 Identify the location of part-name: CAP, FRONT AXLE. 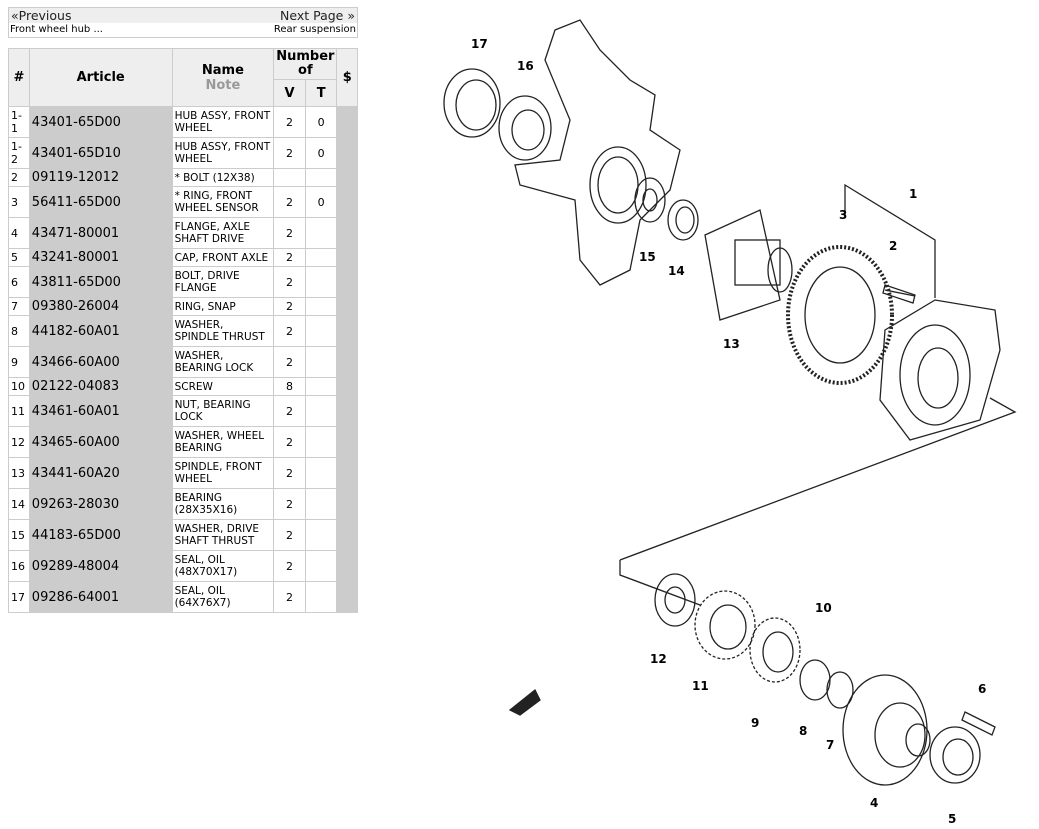
(223, 257).